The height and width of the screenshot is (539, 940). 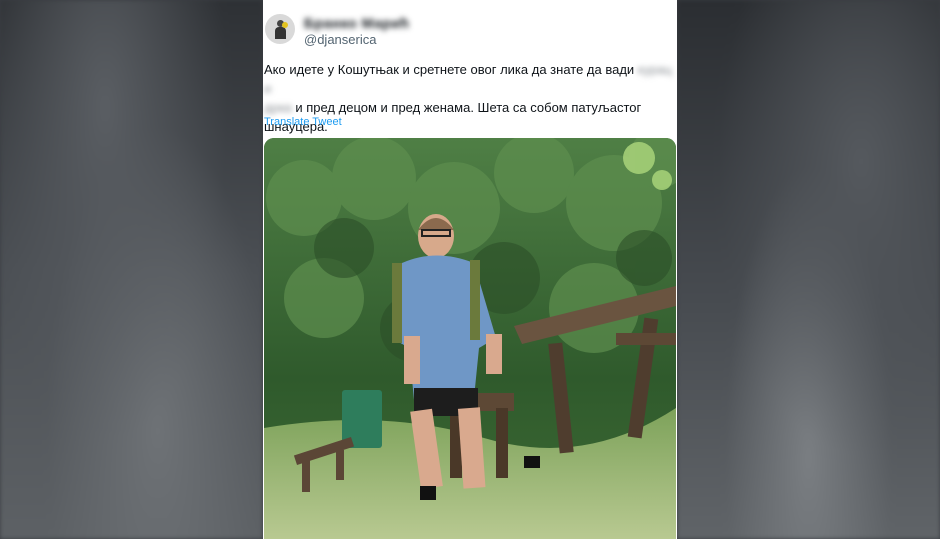 I want to click on user-handle: @djanserica, so click(x=340, y=39).